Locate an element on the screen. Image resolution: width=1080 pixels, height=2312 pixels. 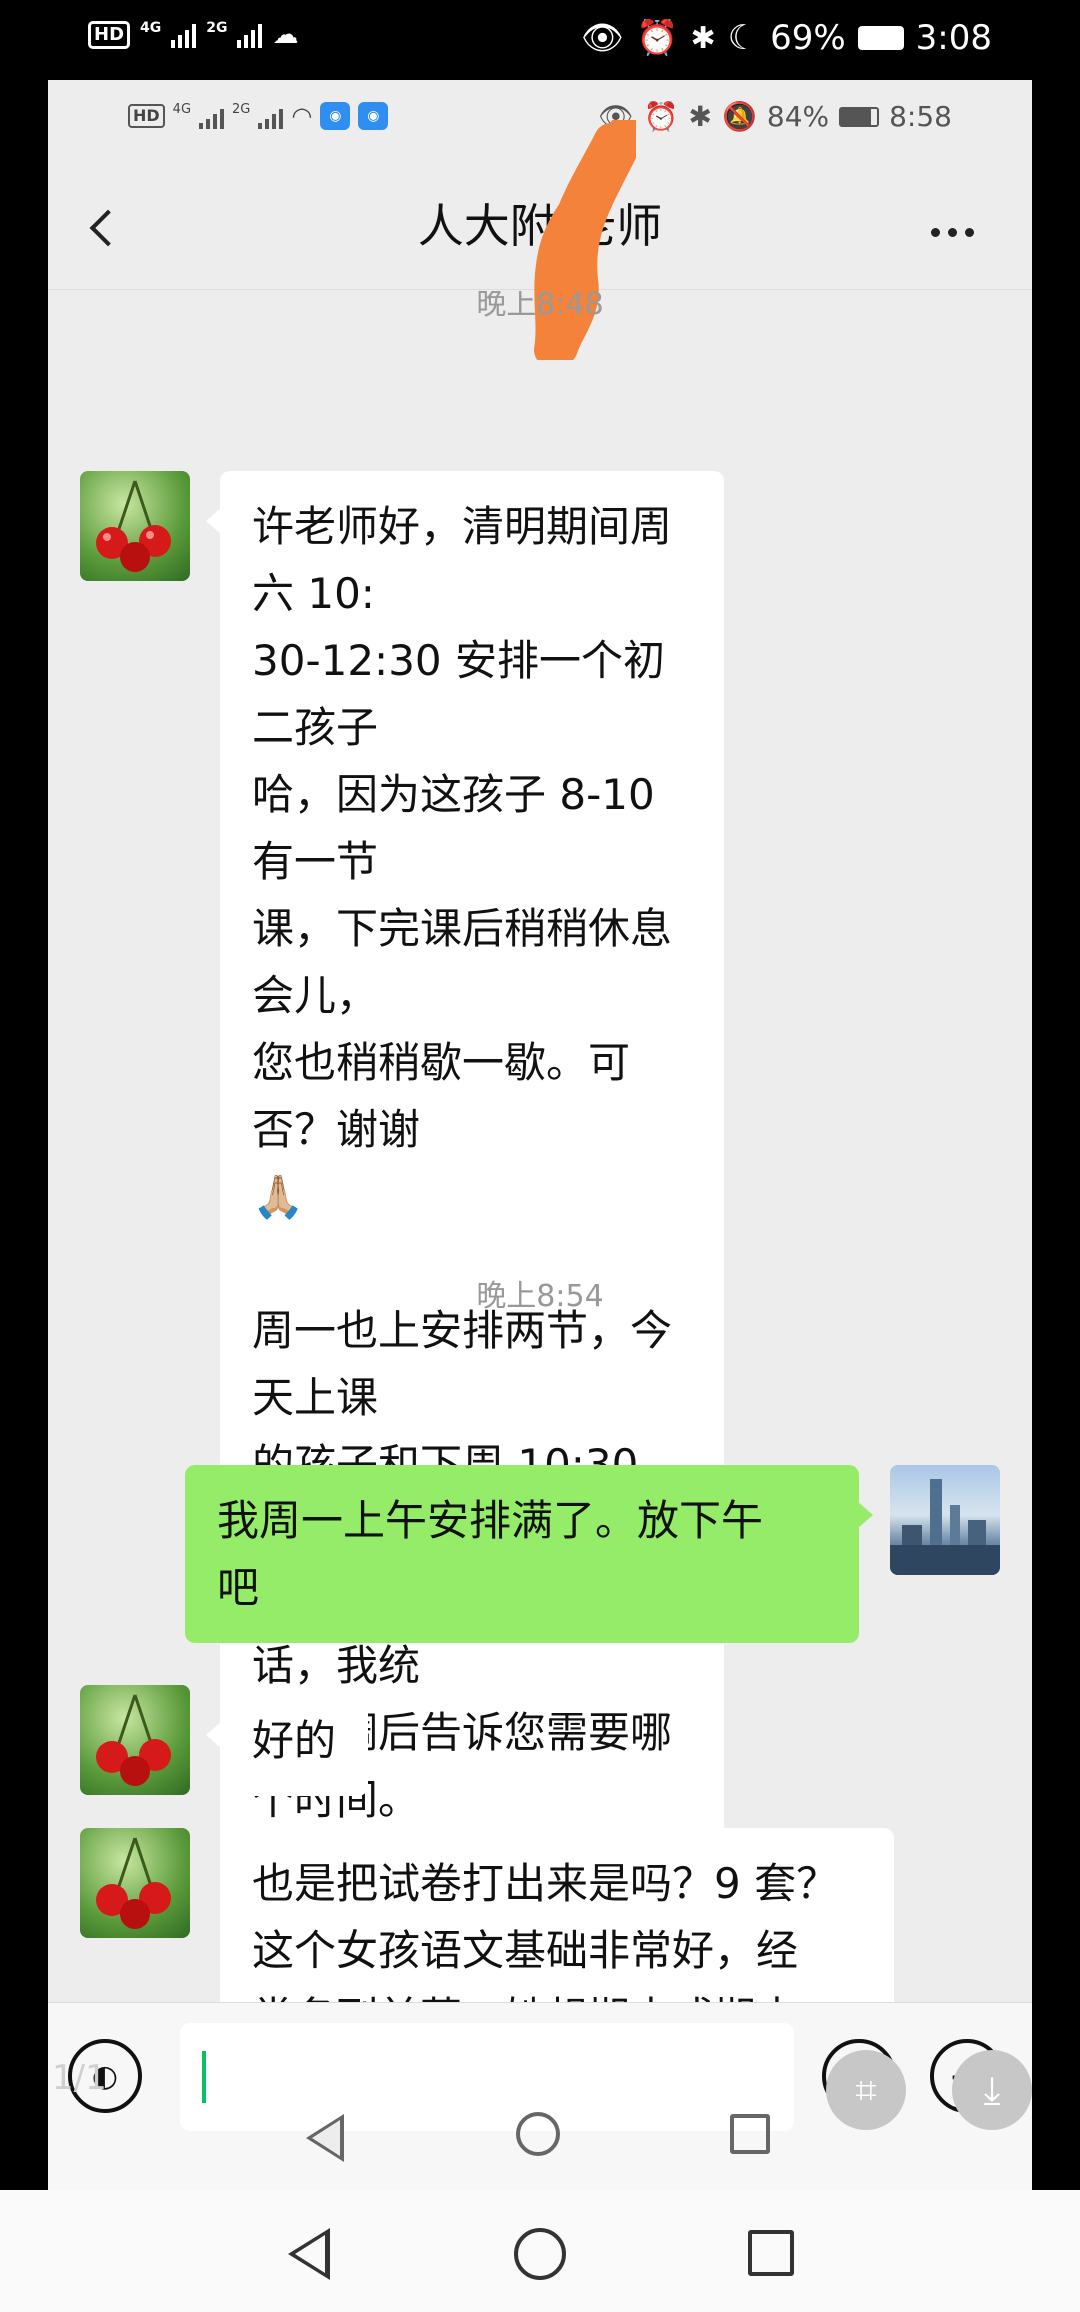
system-navigation-bar is located at coordinates (540, 2251).